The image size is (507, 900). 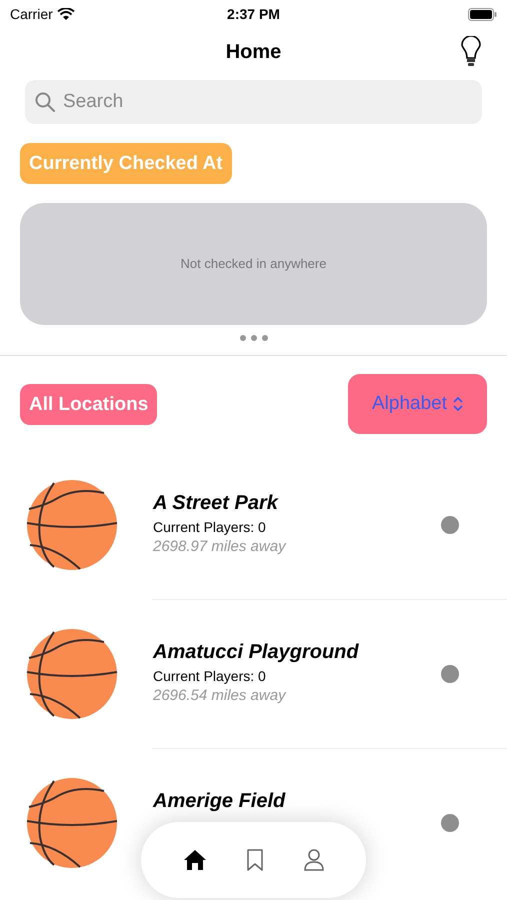 I want to click on page-indicator-icon, so click(x=253, y=338).